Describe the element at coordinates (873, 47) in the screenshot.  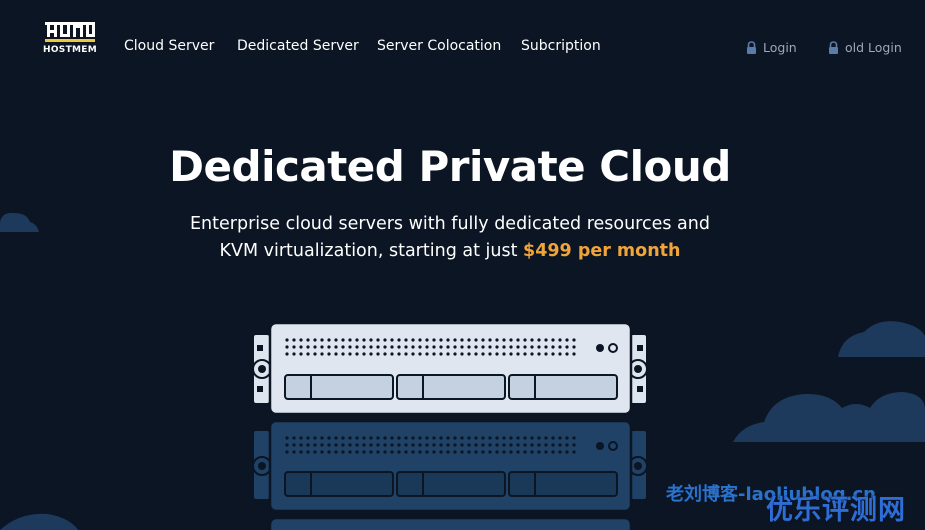
I see `old-login-label: old Login` at that location.